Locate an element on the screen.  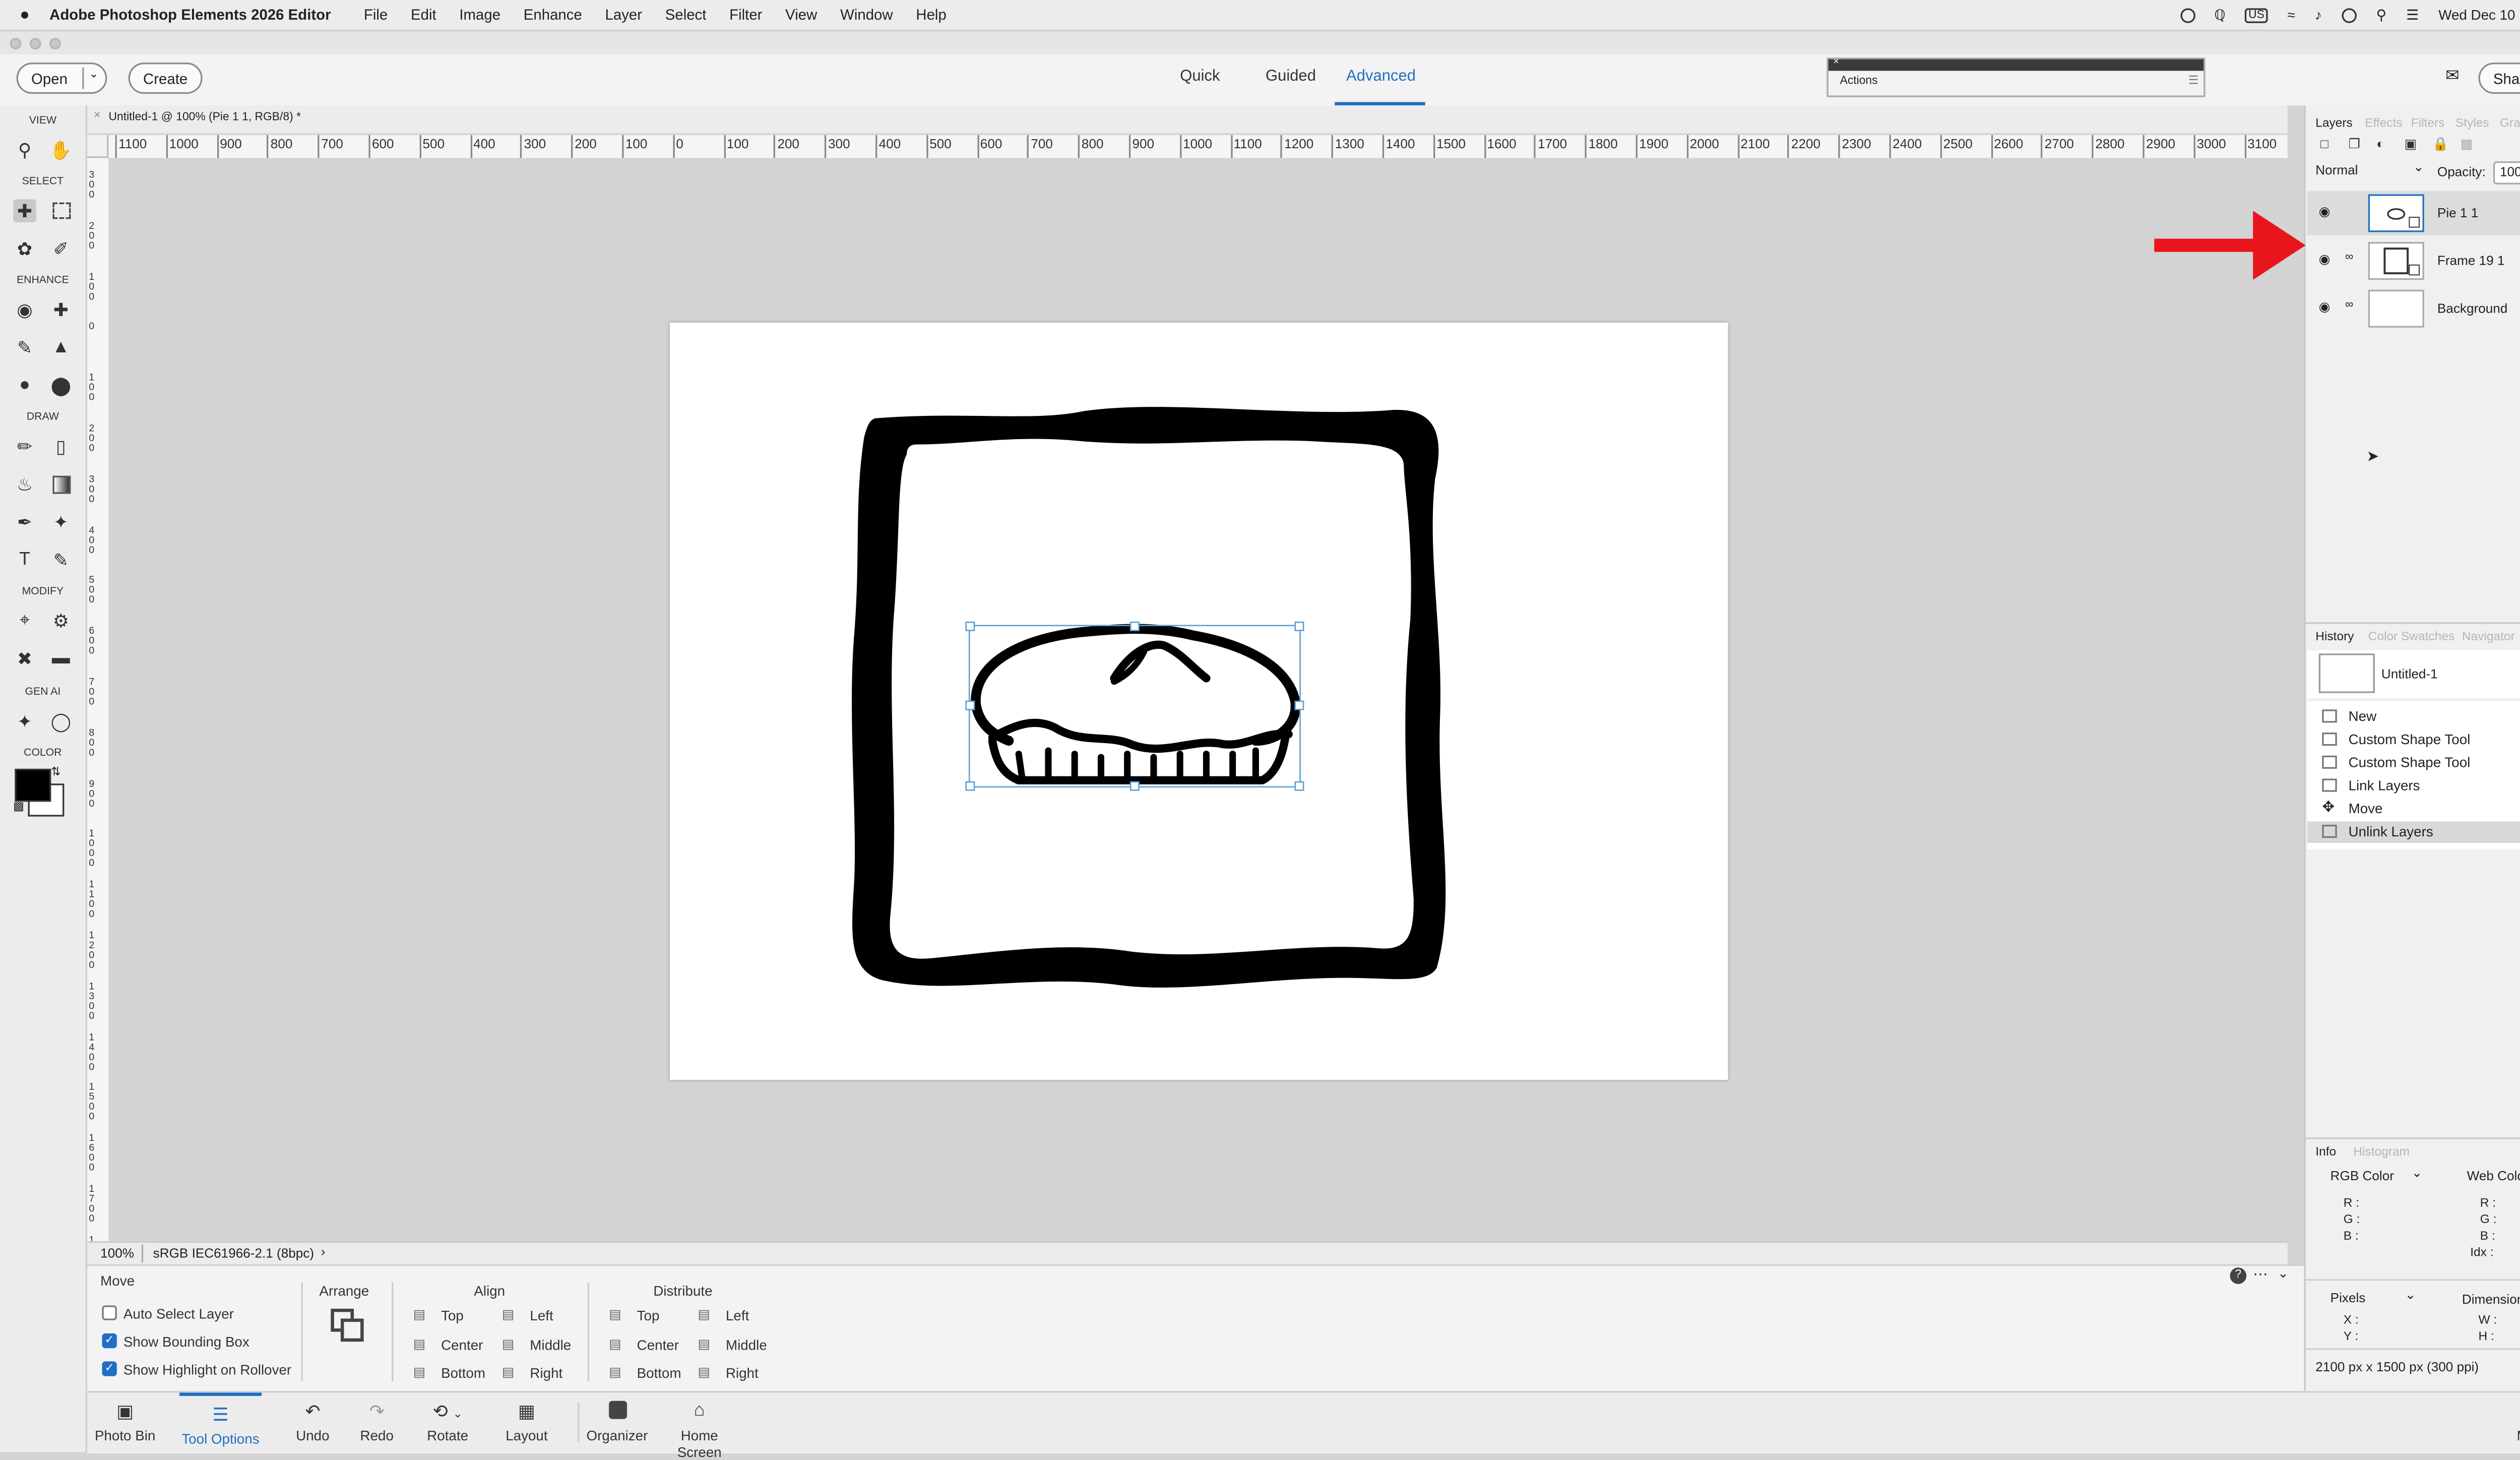
layout-button: ▦ Layout is located at coordinates (526, 1422).